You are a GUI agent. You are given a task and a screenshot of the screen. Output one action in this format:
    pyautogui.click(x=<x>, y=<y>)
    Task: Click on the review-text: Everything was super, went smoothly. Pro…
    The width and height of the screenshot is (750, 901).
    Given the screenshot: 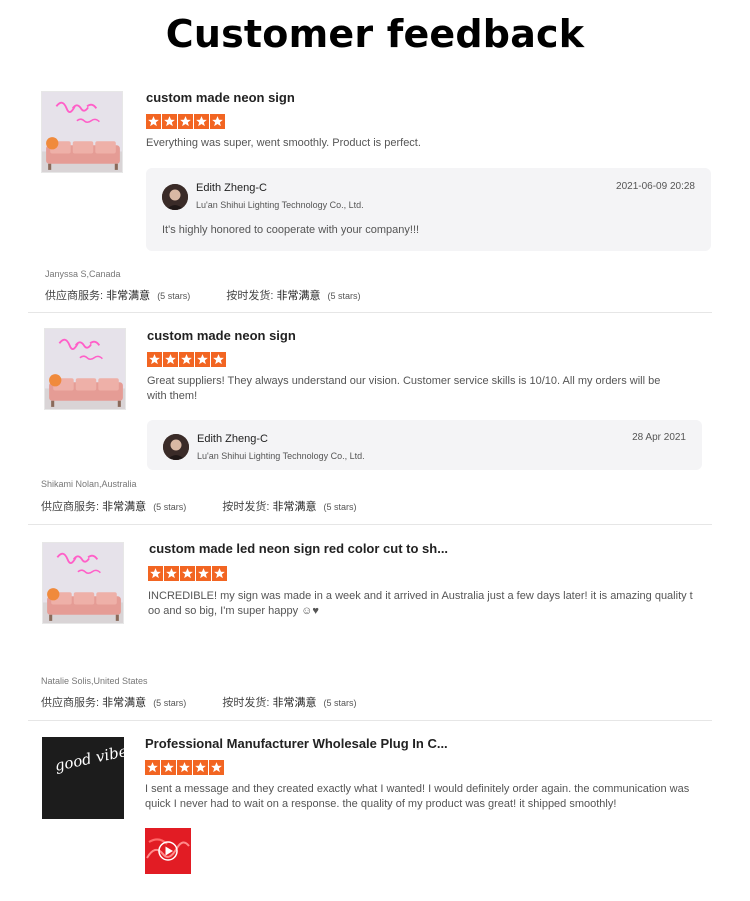 What is the action you would take?
    pyautogui.click(x=283, y=143)
    